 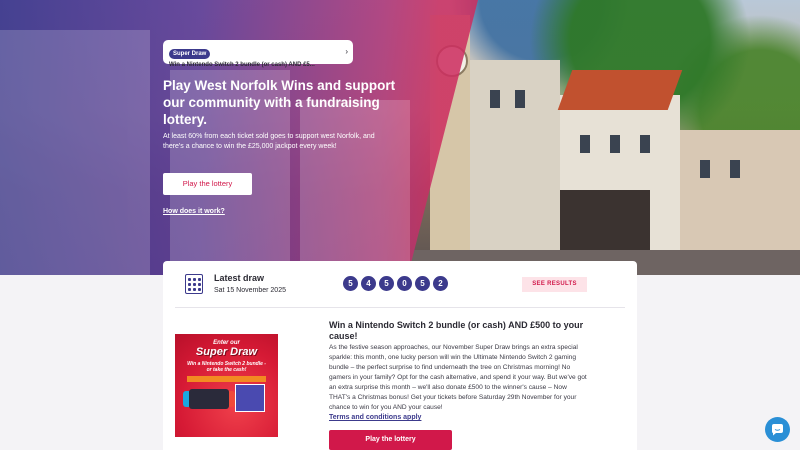 I want to click on building-image, so click(x=740, y=195).